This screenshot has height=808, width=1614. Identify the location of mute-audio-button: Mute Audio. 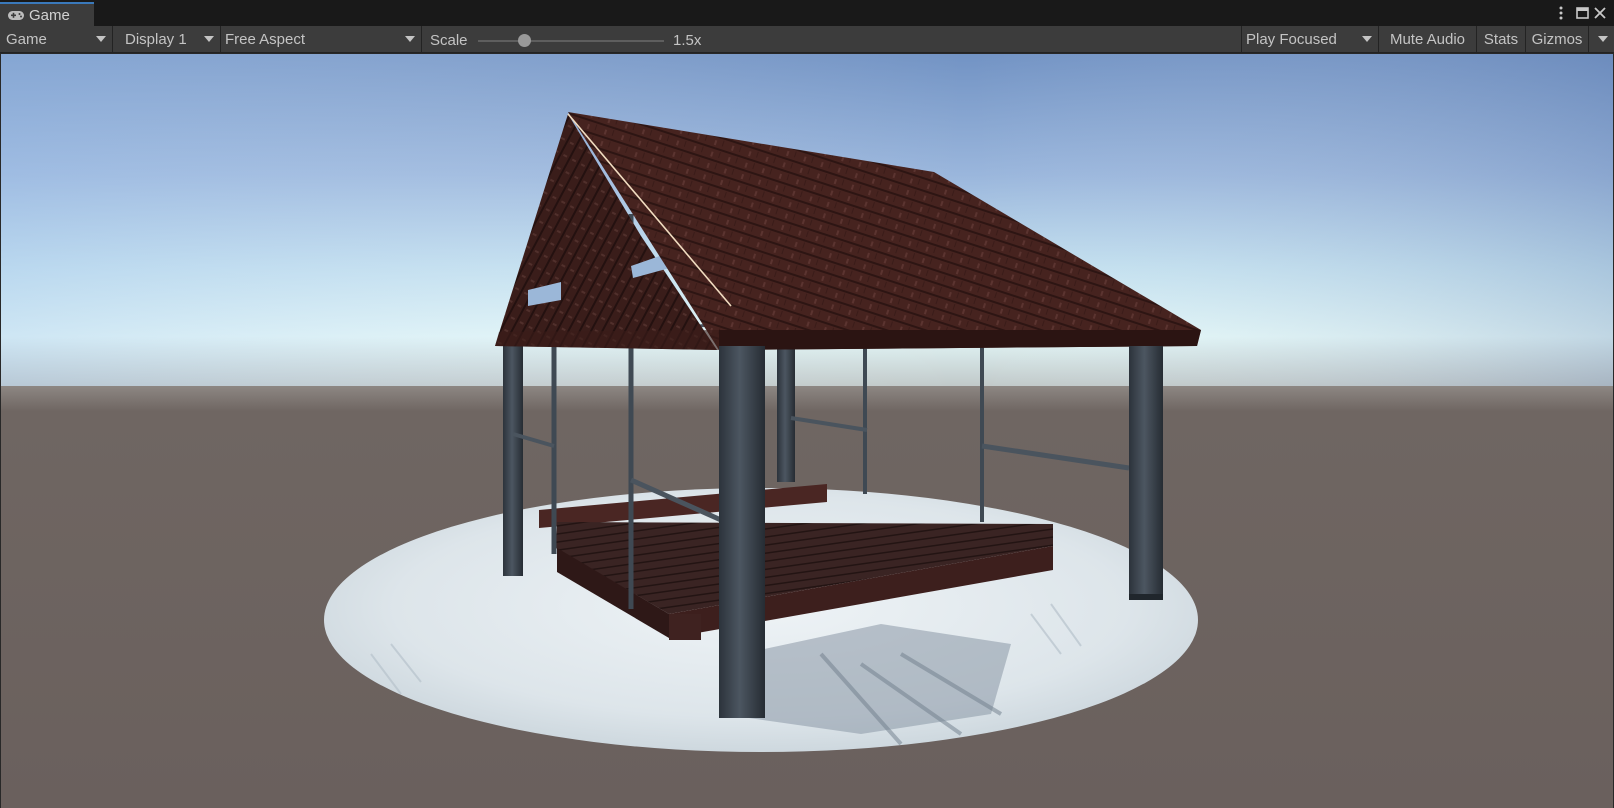
(1427, 39).